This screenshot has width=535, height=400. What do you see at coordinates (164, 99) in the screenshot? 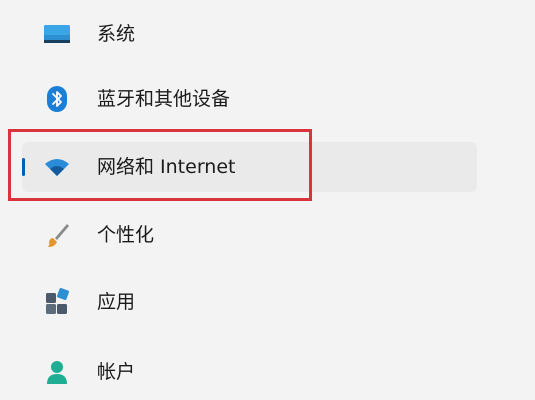
I see `nav-item-label: 蓝牙和其他设备` at bounding box center [164, 99].